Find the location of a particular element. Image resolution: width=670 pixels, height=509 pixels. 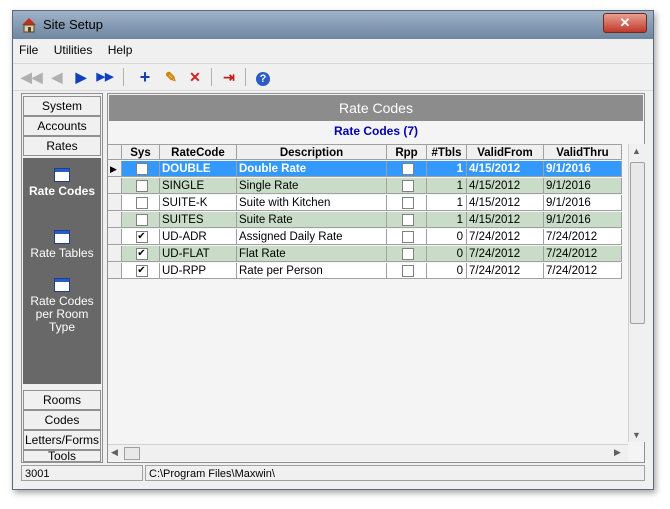

code-cell: SUITES is located at coordinates (198, 220).